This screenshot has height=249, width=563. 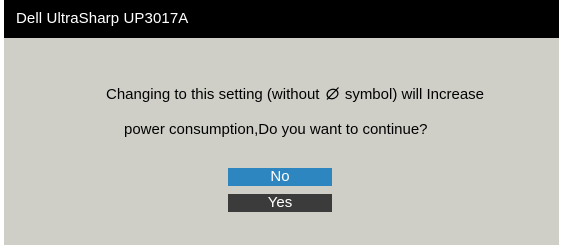 What do you see at coordinates (332, 93) in the screenshot?
I see `no-energy-symbol-icon` at bounding box center [332, 93].